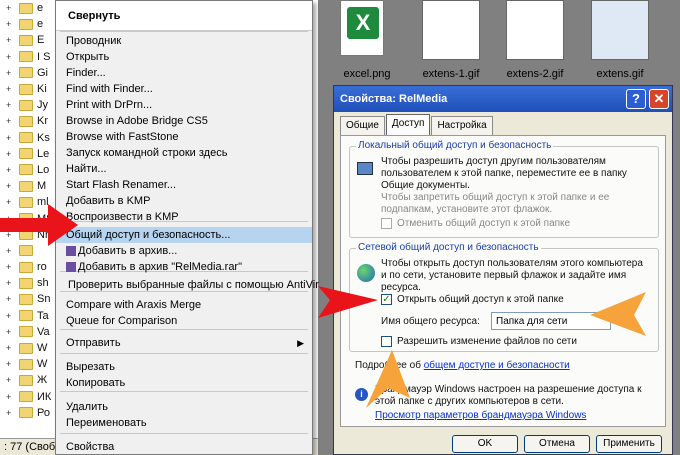 This screenshot has height=455, width=680. Describe the element at coordinates (480, 299) in the screenshot. I see `share-folder-label: Открыть общий доступ к этой папке` at that location.